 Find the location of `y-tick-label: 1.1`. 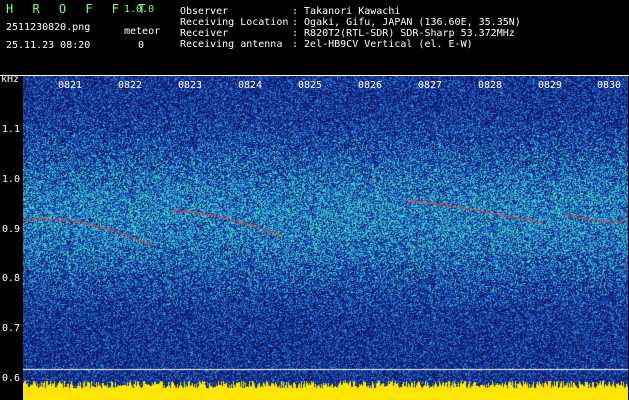

y-tick-label: 1.1 is located at coordinates (11, 129).